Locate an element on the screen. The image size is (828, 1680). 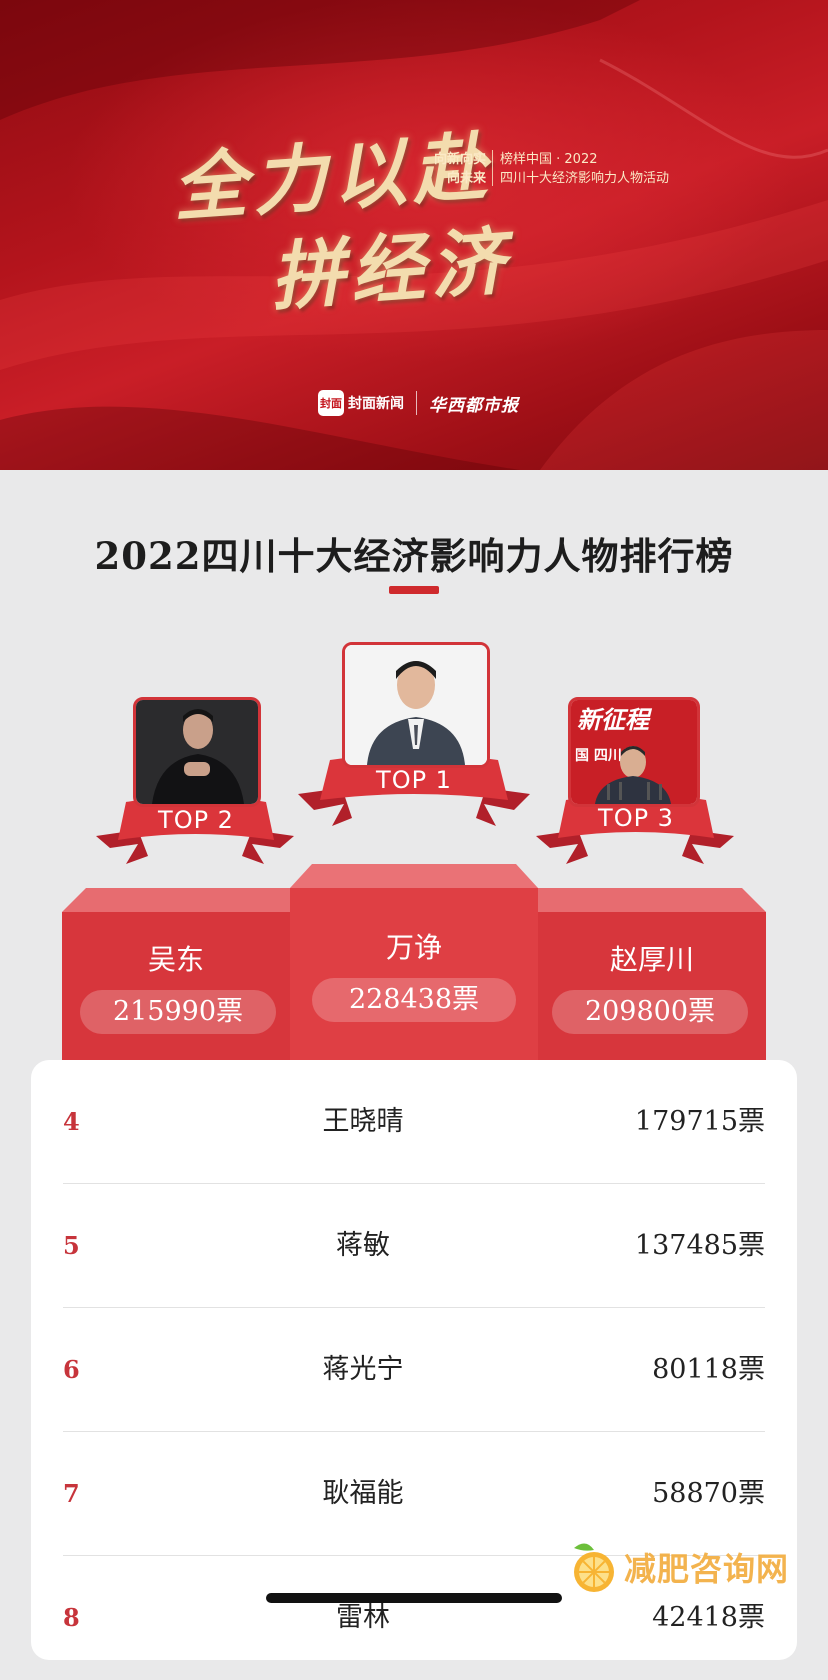
slogan-line1: 向新向实 is located at coordinates (459, 159).